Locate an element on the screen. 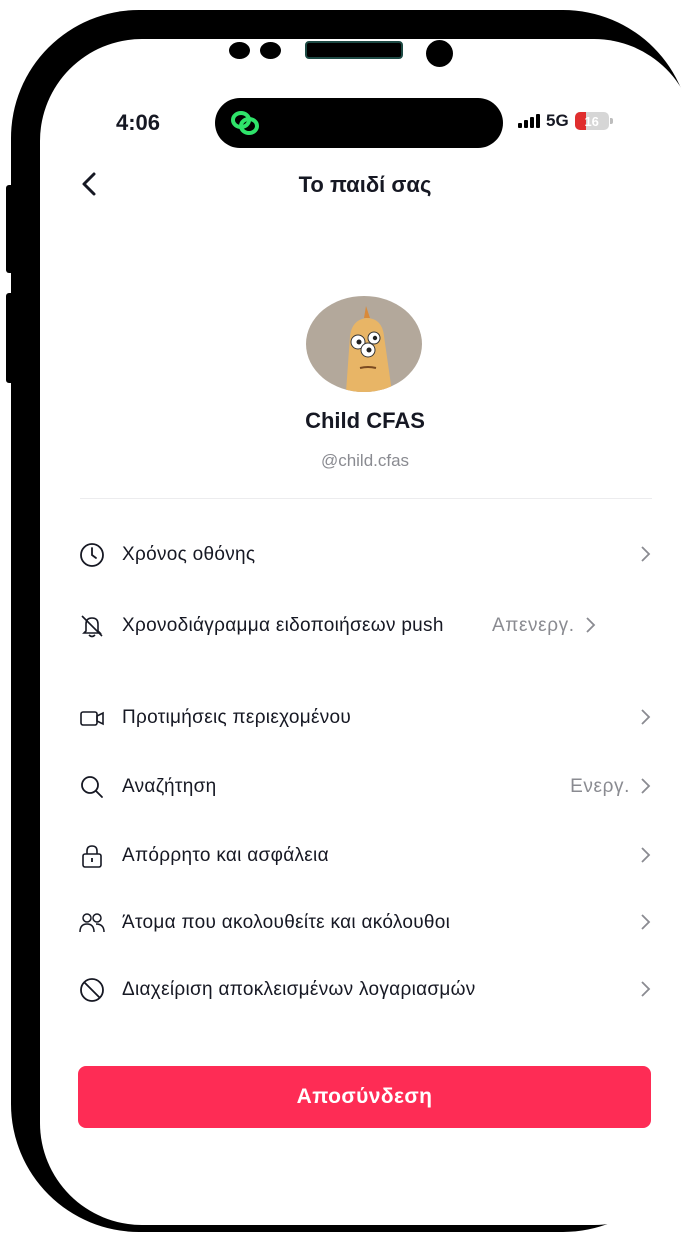 Image resolution: width=700 pixels, height=1239 pixels. battery-tip is located at coordinates (611, 121).